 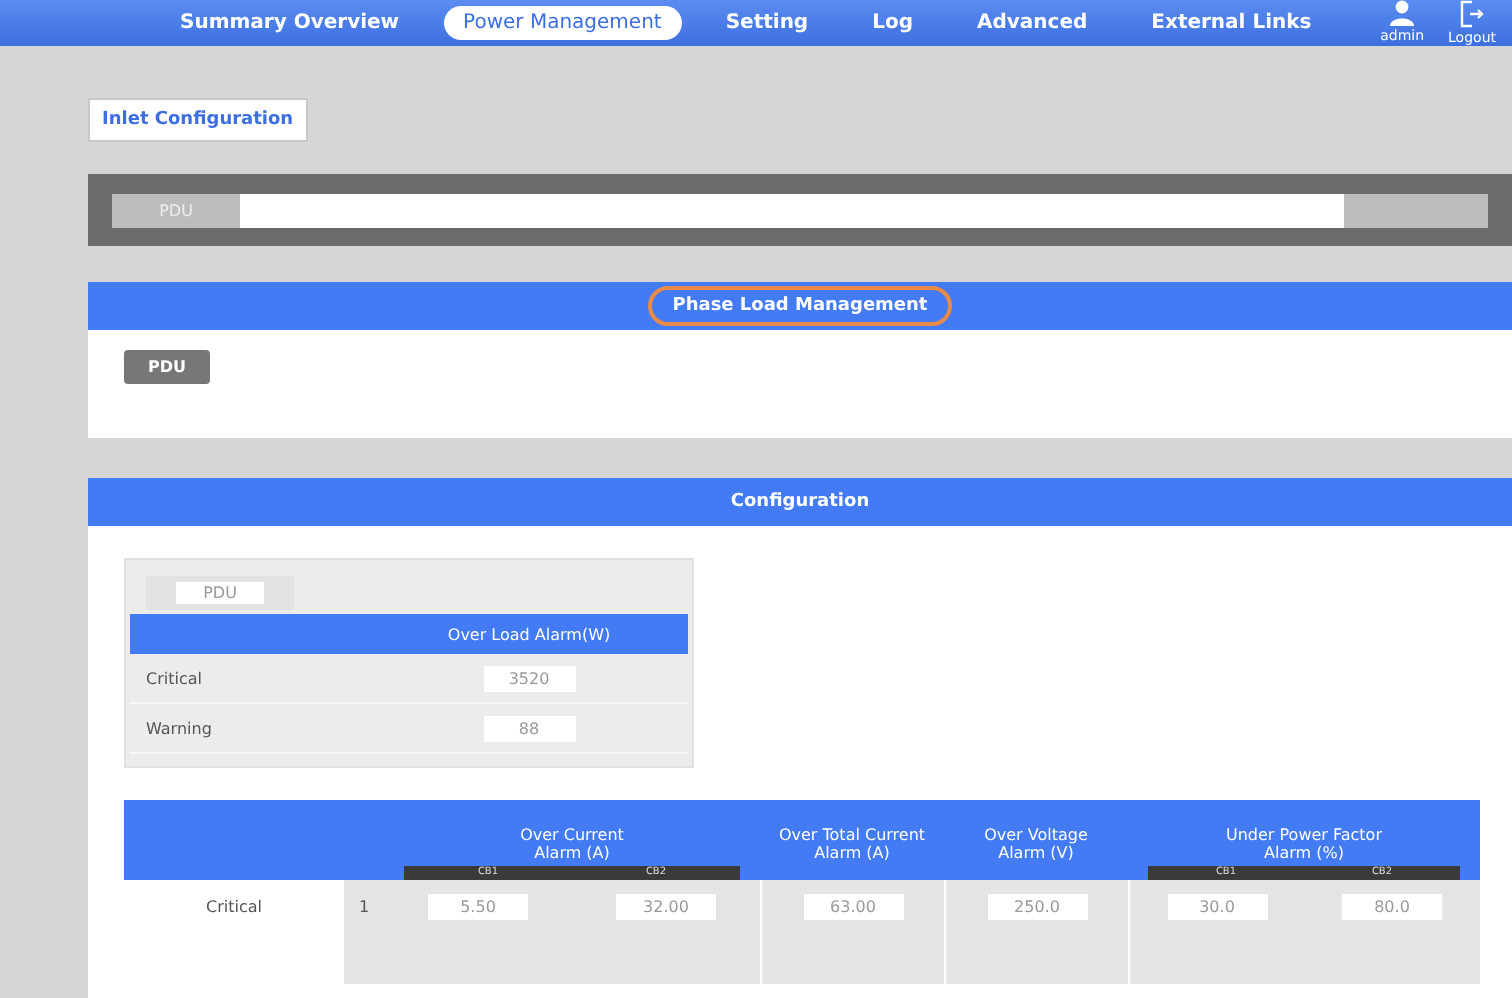 What do you see at coordinates (1217, 906) in the screenshot?
I see `value-field: 30.0` at bounding box center [1217, 906].